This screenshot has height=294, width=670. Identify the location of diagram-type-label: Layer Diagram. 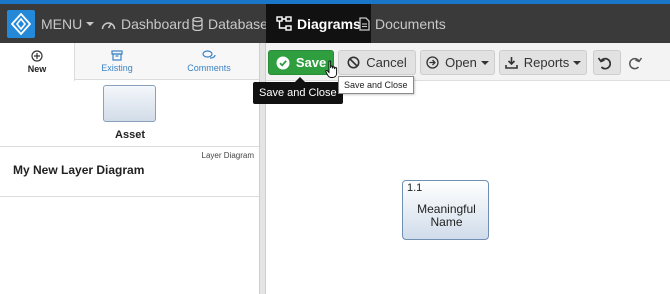
(227, 155).